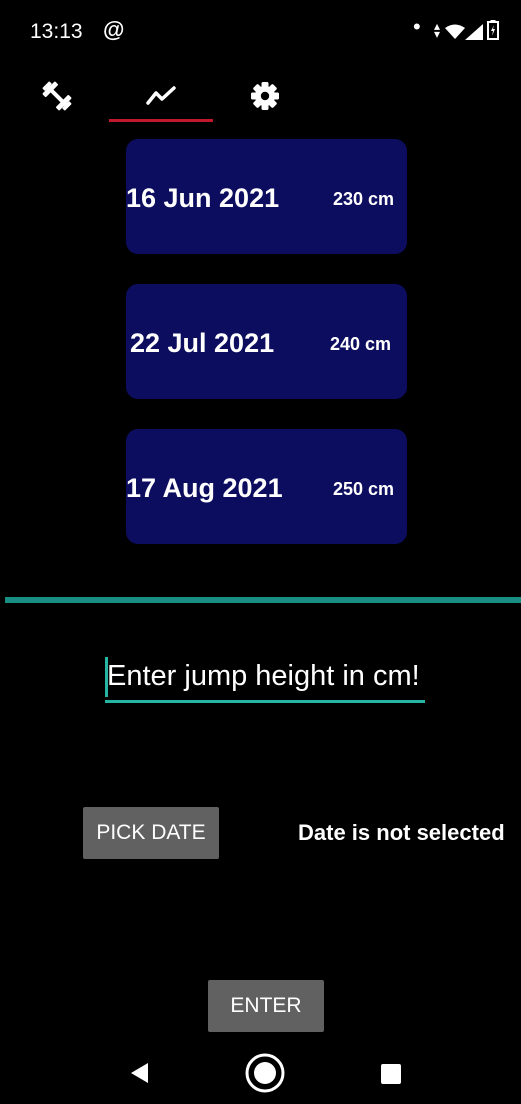  What do you see at coordinates (151, 833) in the screenshot?
I see `pick-date-button: PICK DATE` at bounding box center [151, 833].